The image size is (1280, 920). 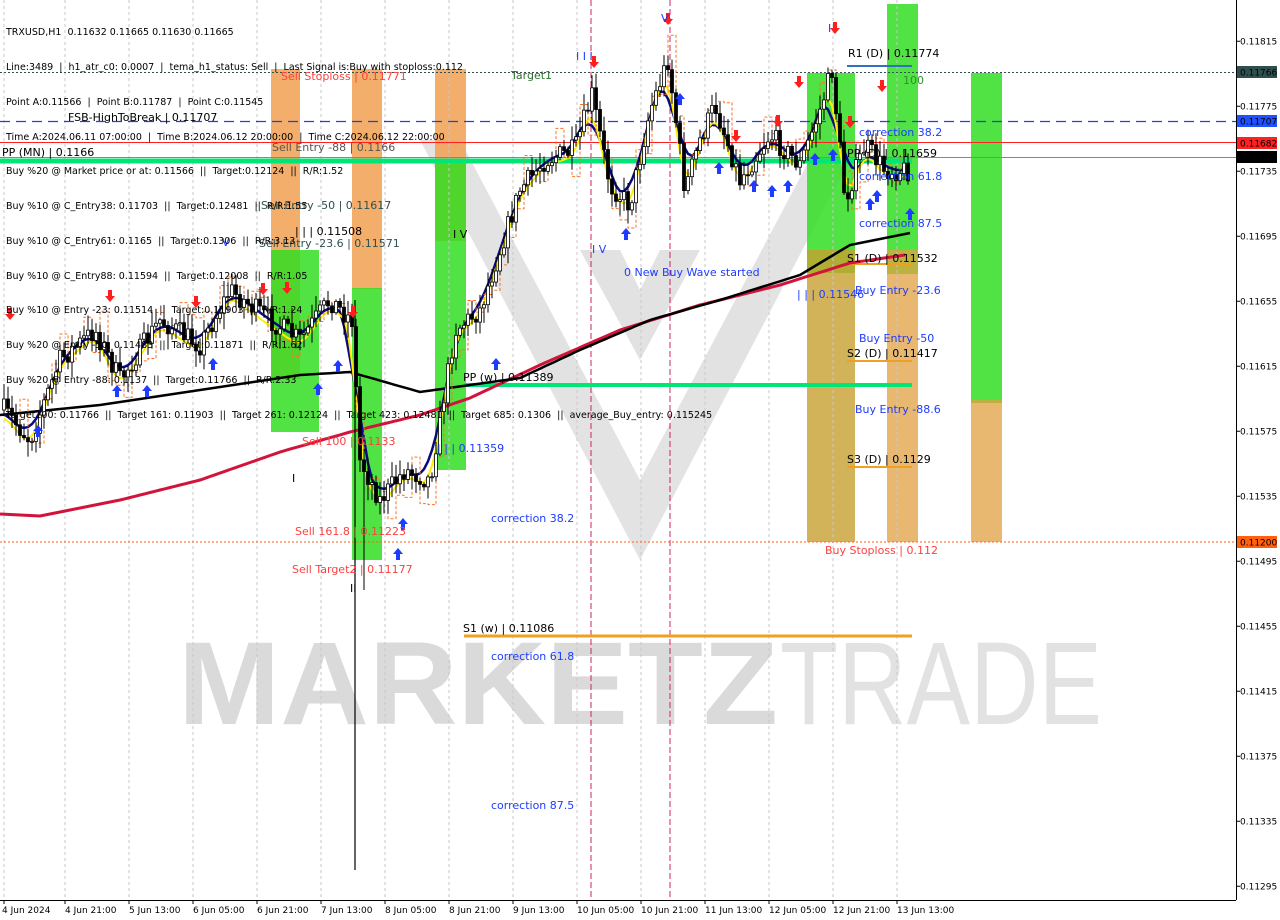 What do you see at coordinates (1258, 172) in the screenshot?
I see `price-tick-label: 0.11735` at bounding box center [1258, 172].